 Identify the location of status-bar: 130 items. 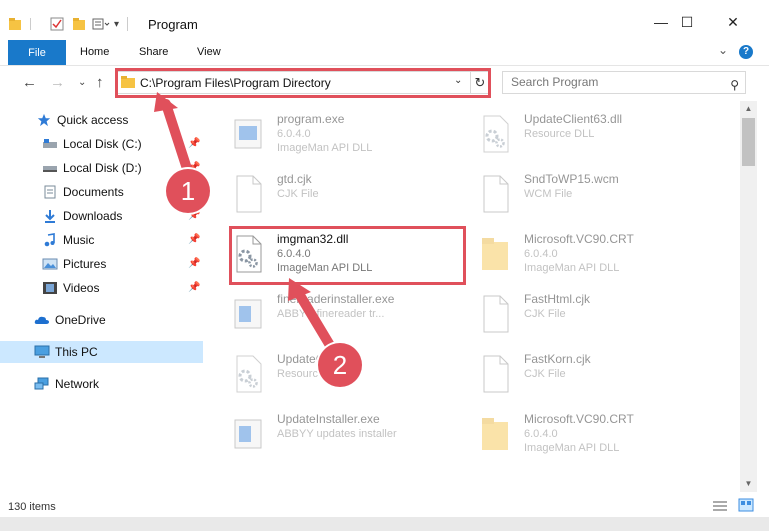
(384, 505).